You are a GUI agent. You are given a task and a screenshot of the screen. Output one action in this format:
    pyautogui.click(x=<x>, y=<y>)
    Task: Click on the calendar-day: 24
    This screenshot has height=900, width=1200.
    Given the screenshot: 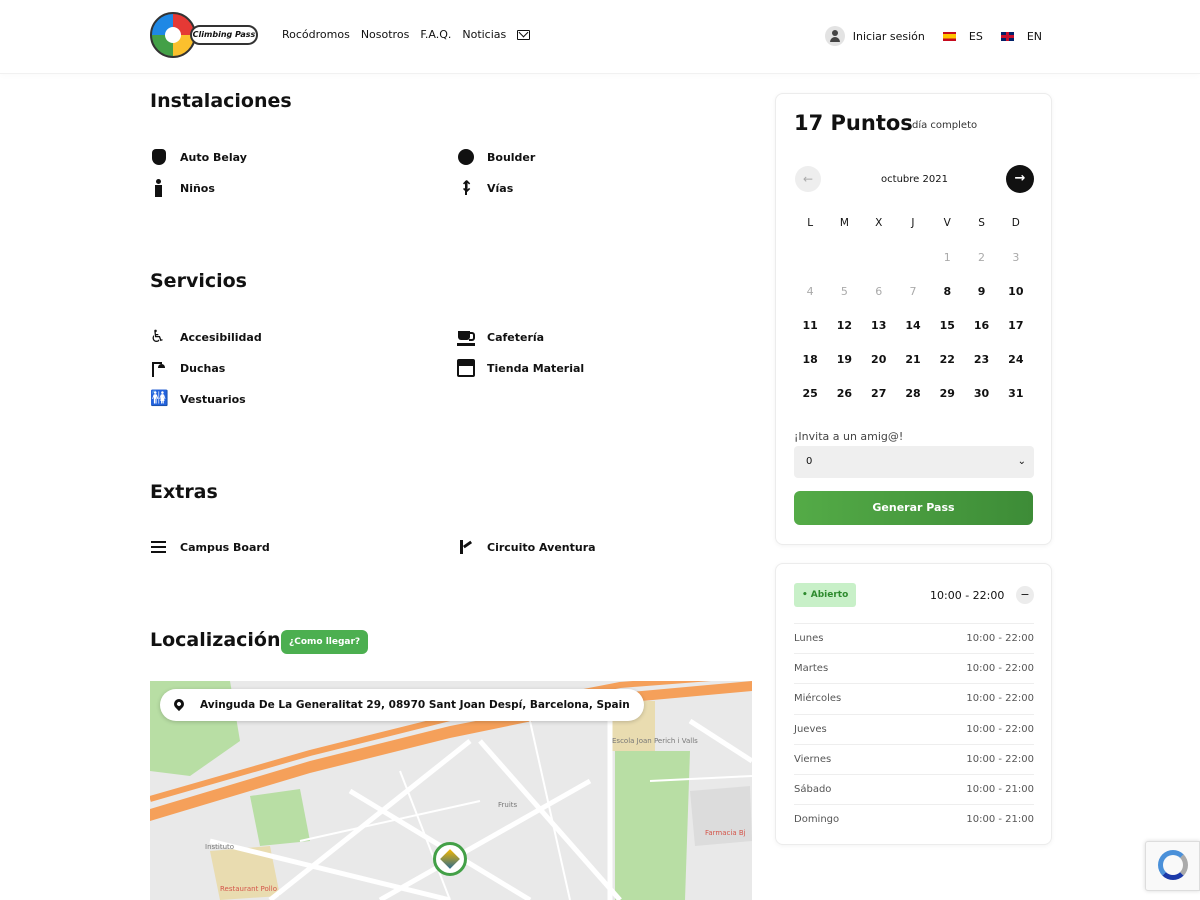 What is the action you would take?
    pyautogui.click(x=1016, y=359)
    